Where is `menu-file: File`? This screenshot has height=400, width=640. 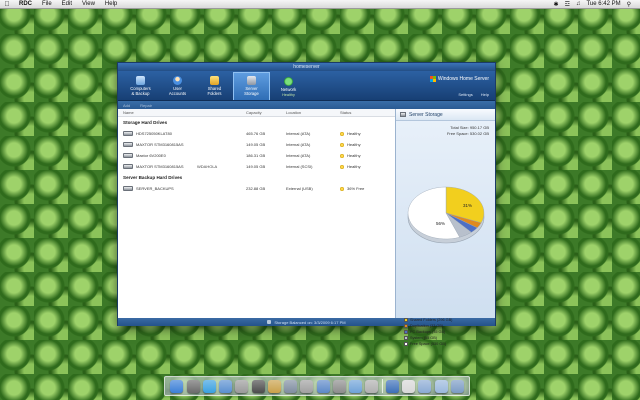 menu-file: File is located at coordinates (47, 4).